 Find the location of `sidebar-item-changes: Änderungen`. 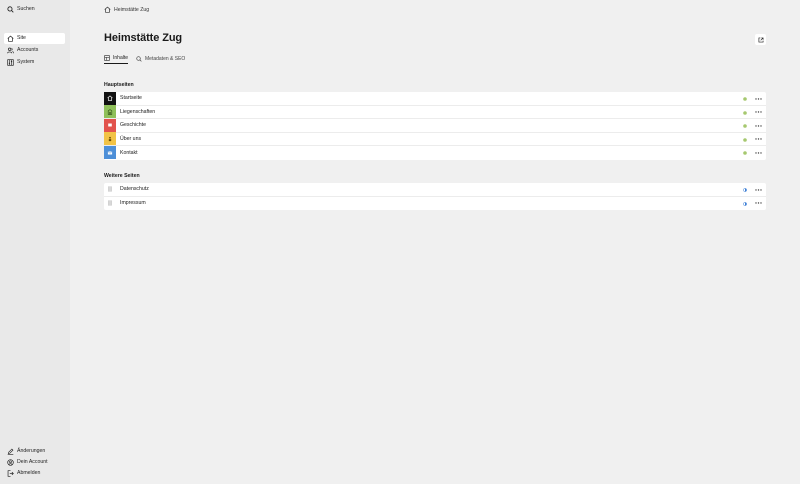

sidebar-item-changes: Änderungen is located at coordinates (34, 451).